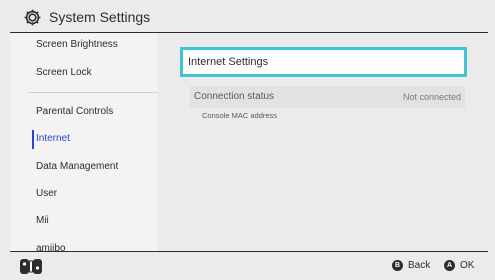  I want to click on sidebar-item-internet: Internet, so click(96, 139).